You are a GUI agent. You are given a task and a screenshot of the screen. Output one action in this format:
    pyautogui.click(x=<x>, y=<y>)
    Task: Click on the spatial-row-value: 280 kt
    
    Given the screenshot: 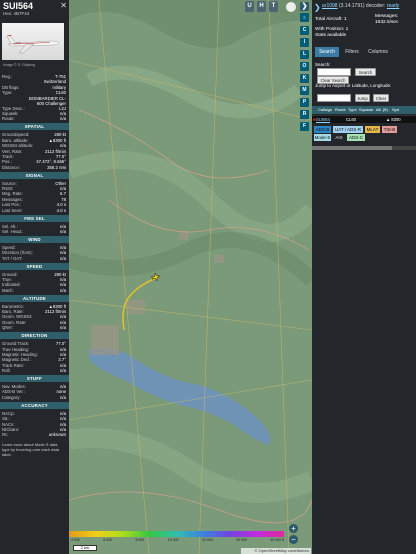 What is the action you would take?
    pyautogui.click(x=60, y=135)
    